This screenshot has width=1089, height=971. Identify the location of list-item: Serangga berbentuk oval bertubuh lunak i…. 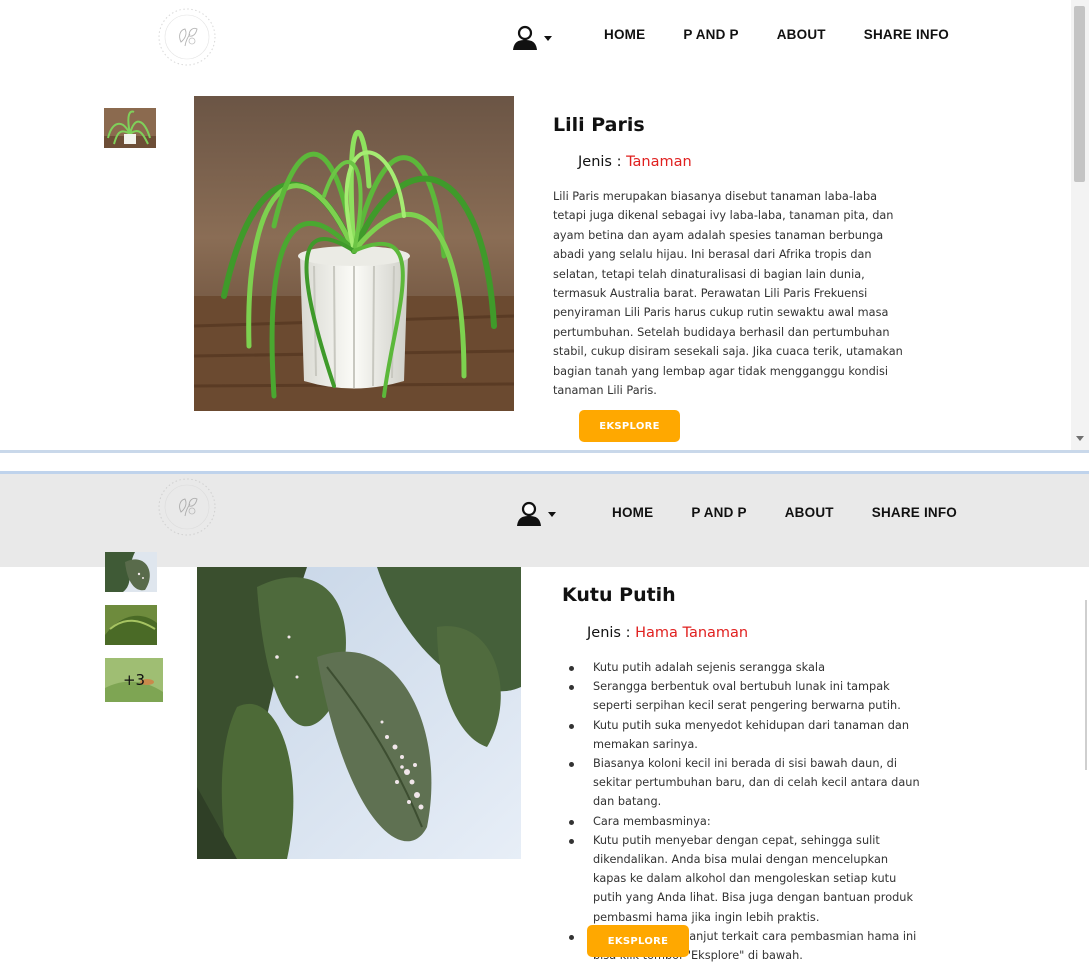
(743, 696).